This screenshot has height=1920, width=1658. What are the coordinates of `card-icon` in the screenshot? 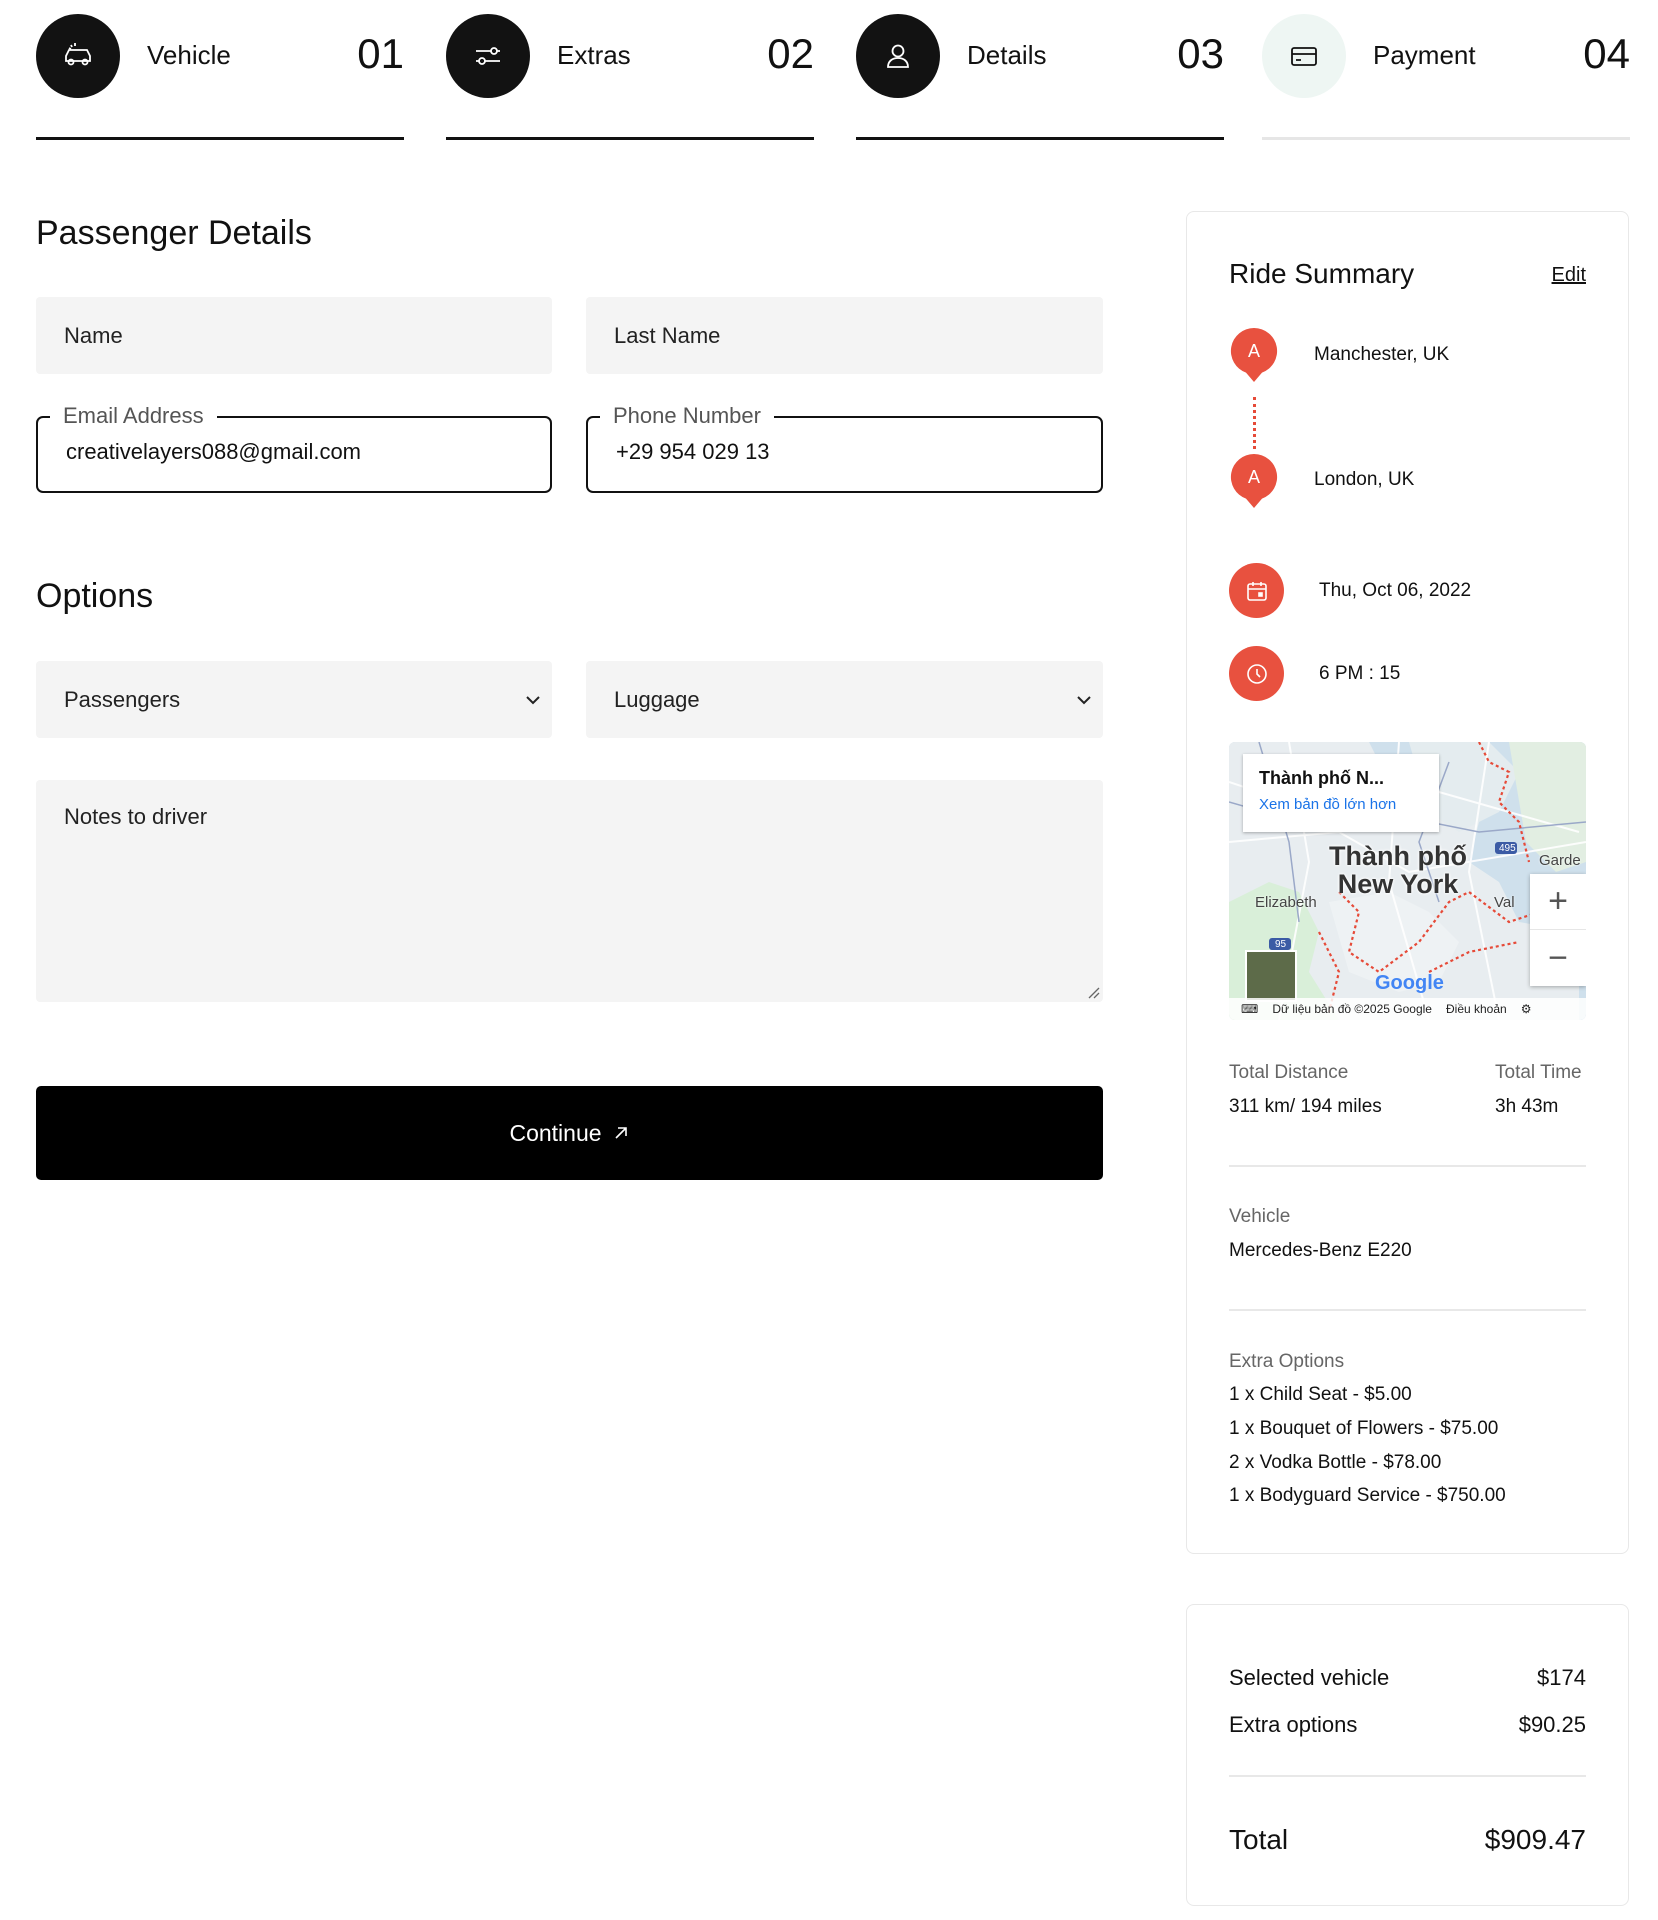 It's located at (1304, 56).